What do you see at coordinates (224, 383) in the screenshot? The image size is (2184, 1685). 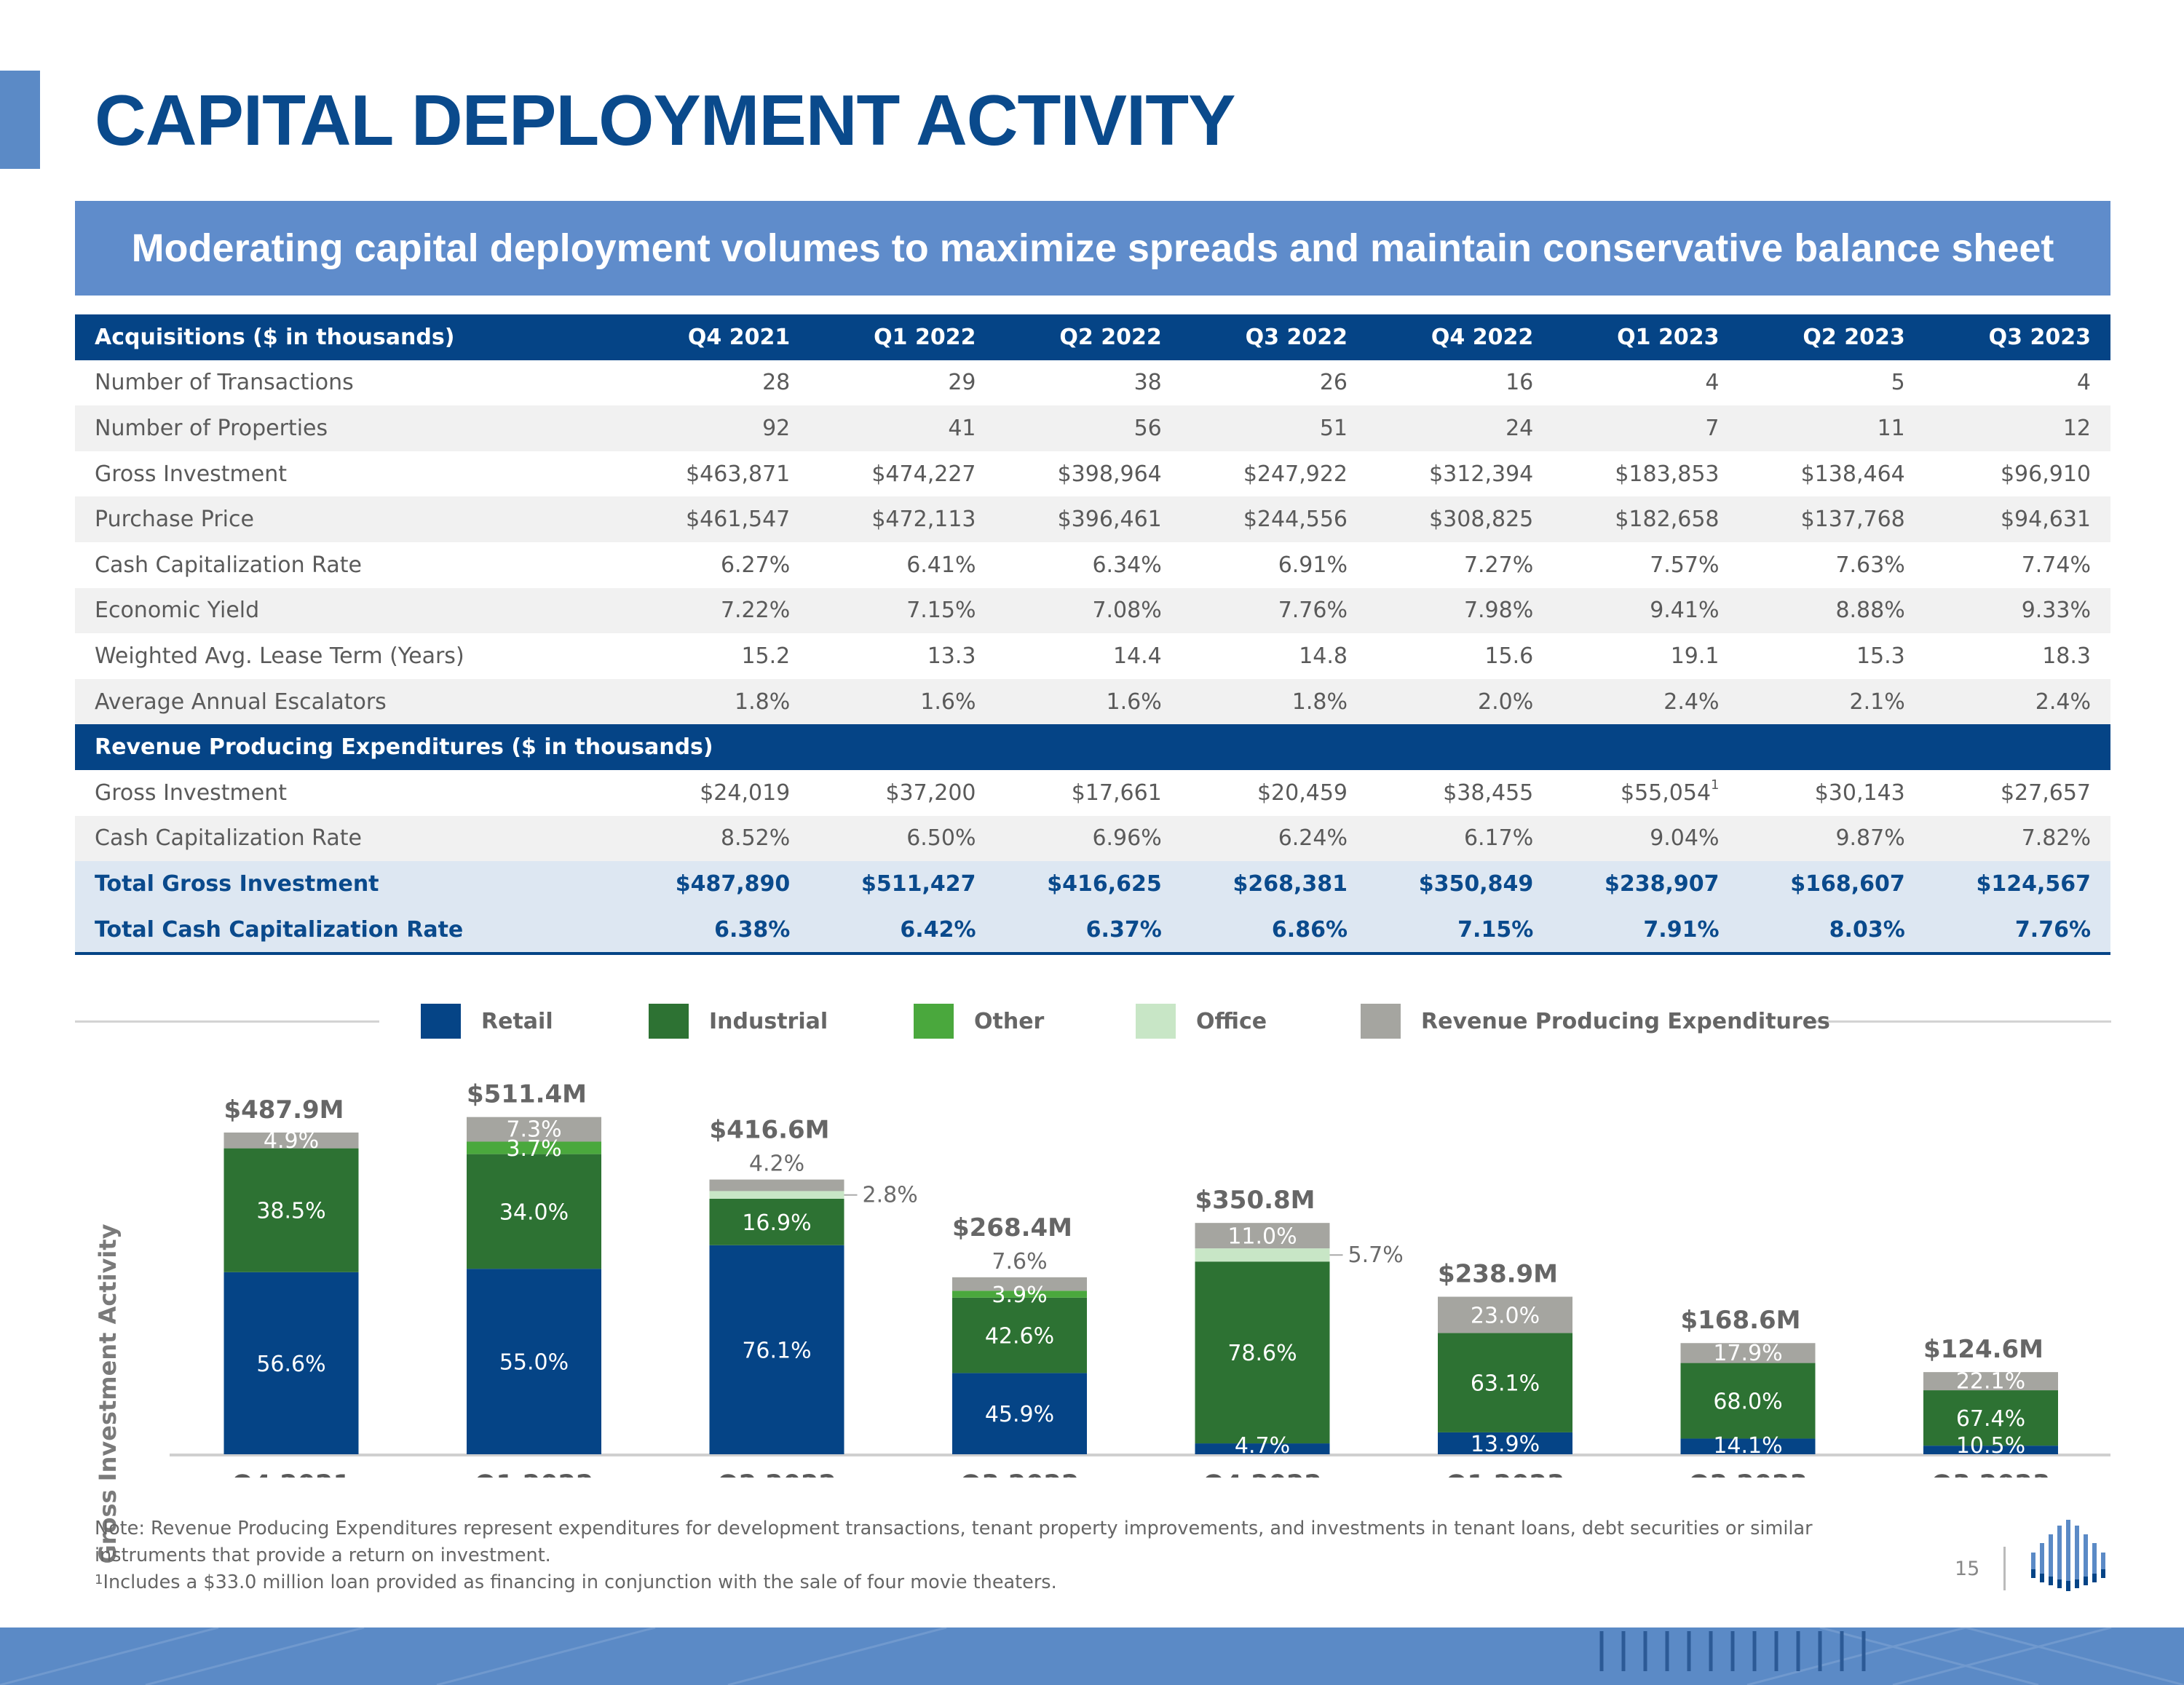 I see `row-label: Number of Transactions` at bounding box center [224, 383].